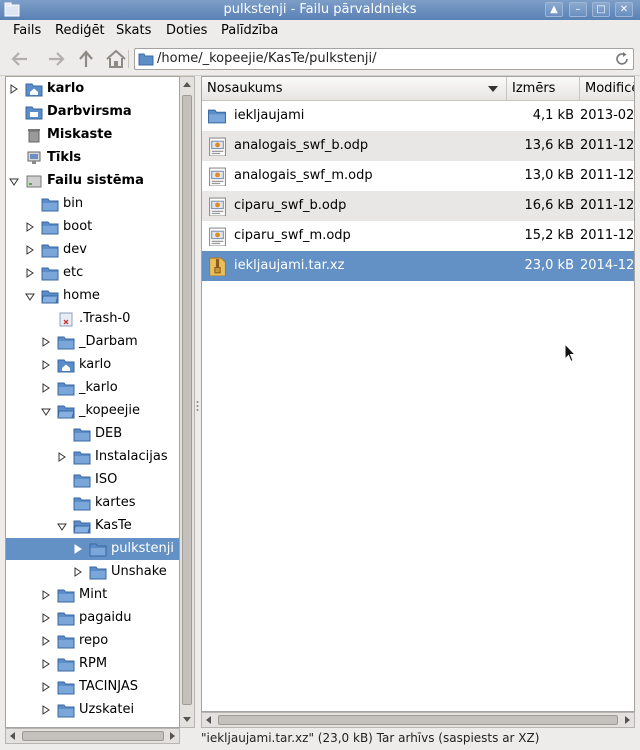 The width and height of the screenshot is (640, 750). Describe the element at coordinates (133, 30) in the screenshot. I see `menu-view: Skats` at that location.